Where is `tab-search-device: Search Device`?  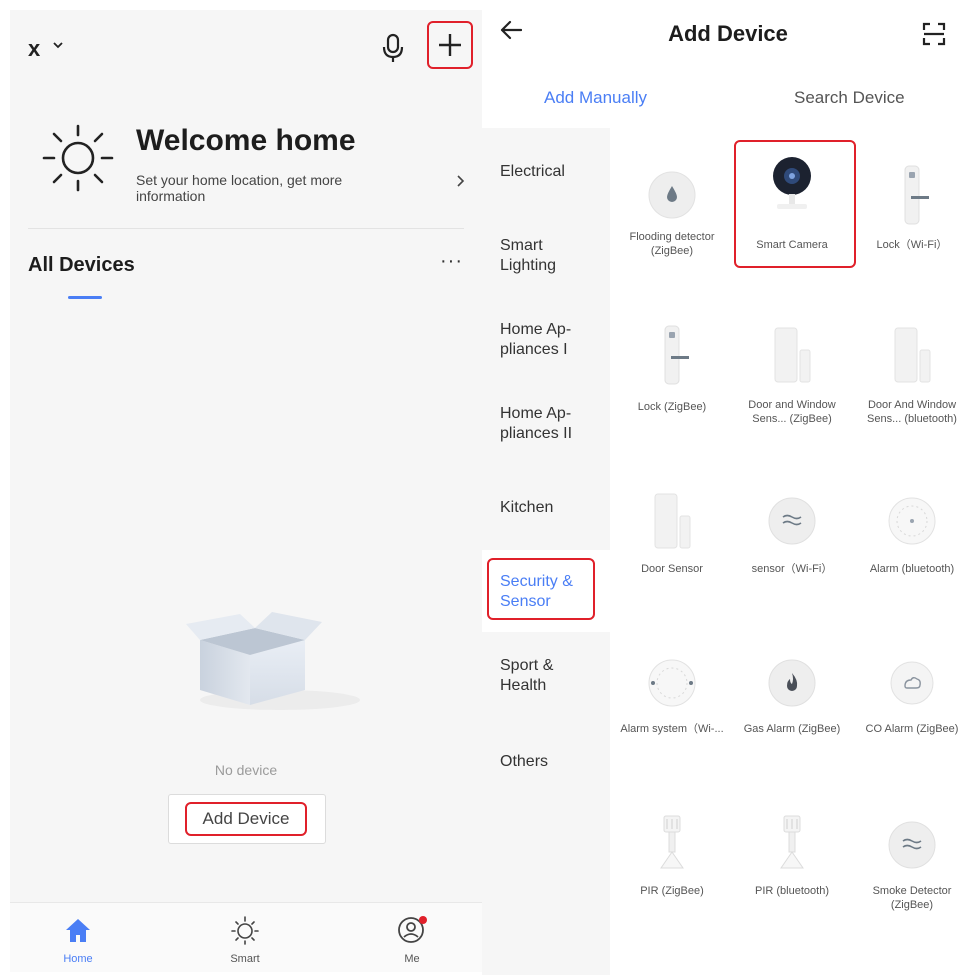
tab-search-device: Search Device is located at coordinates (849, 98).